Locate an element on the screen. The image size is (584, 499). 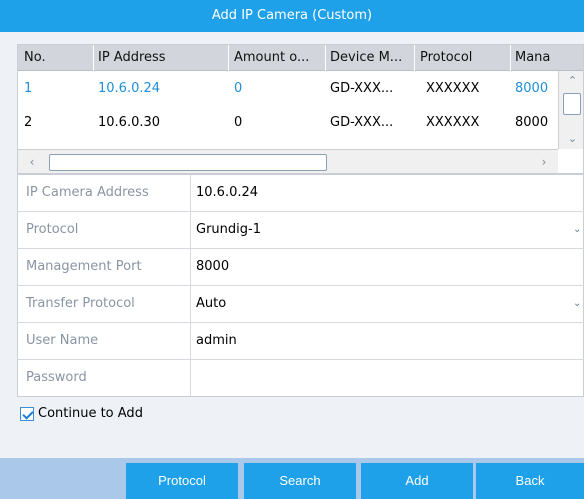
transfer-protocol-select: Auto is located at coordinates (388, 304).